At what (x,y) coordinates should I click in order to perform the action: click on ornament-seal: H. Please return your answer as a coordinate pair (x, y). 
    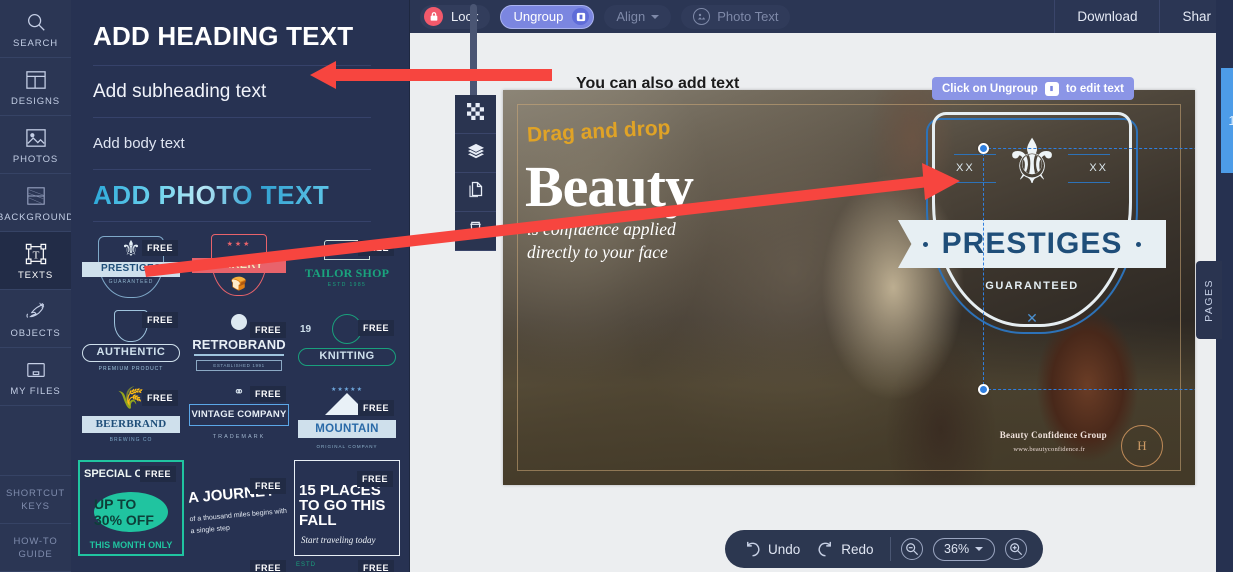
    Looking at the image, I should click on (1142, 446).